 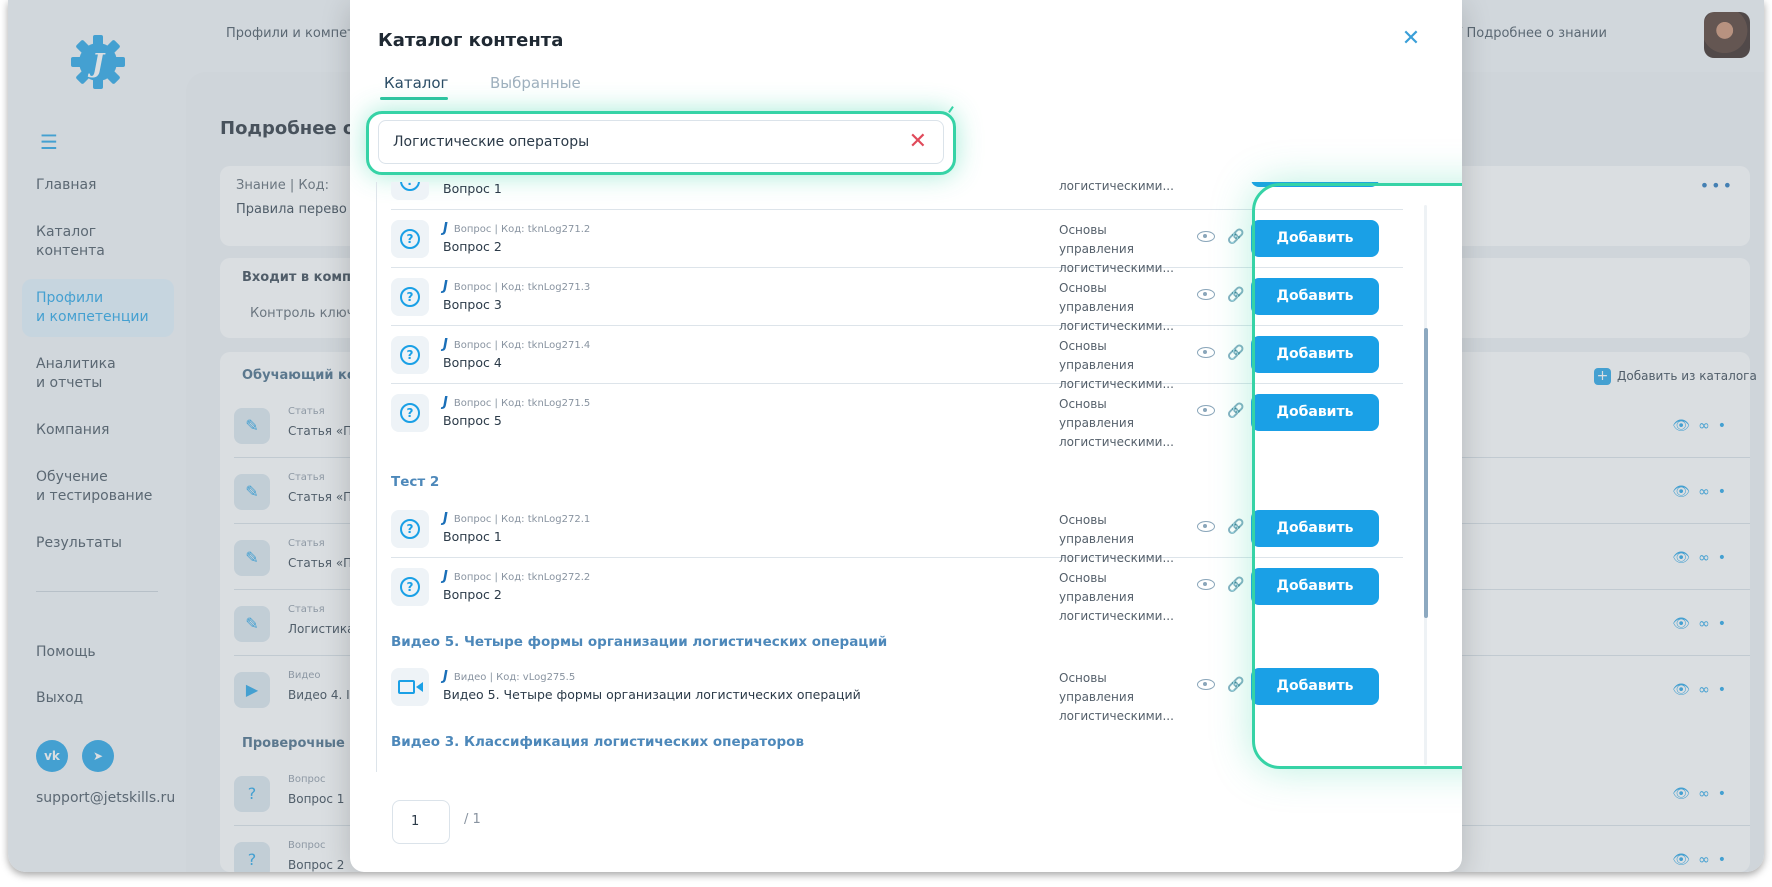 I want to click on item-meta: J Вопрос | Код: tknLog272.1, so click(x=517, y=518).